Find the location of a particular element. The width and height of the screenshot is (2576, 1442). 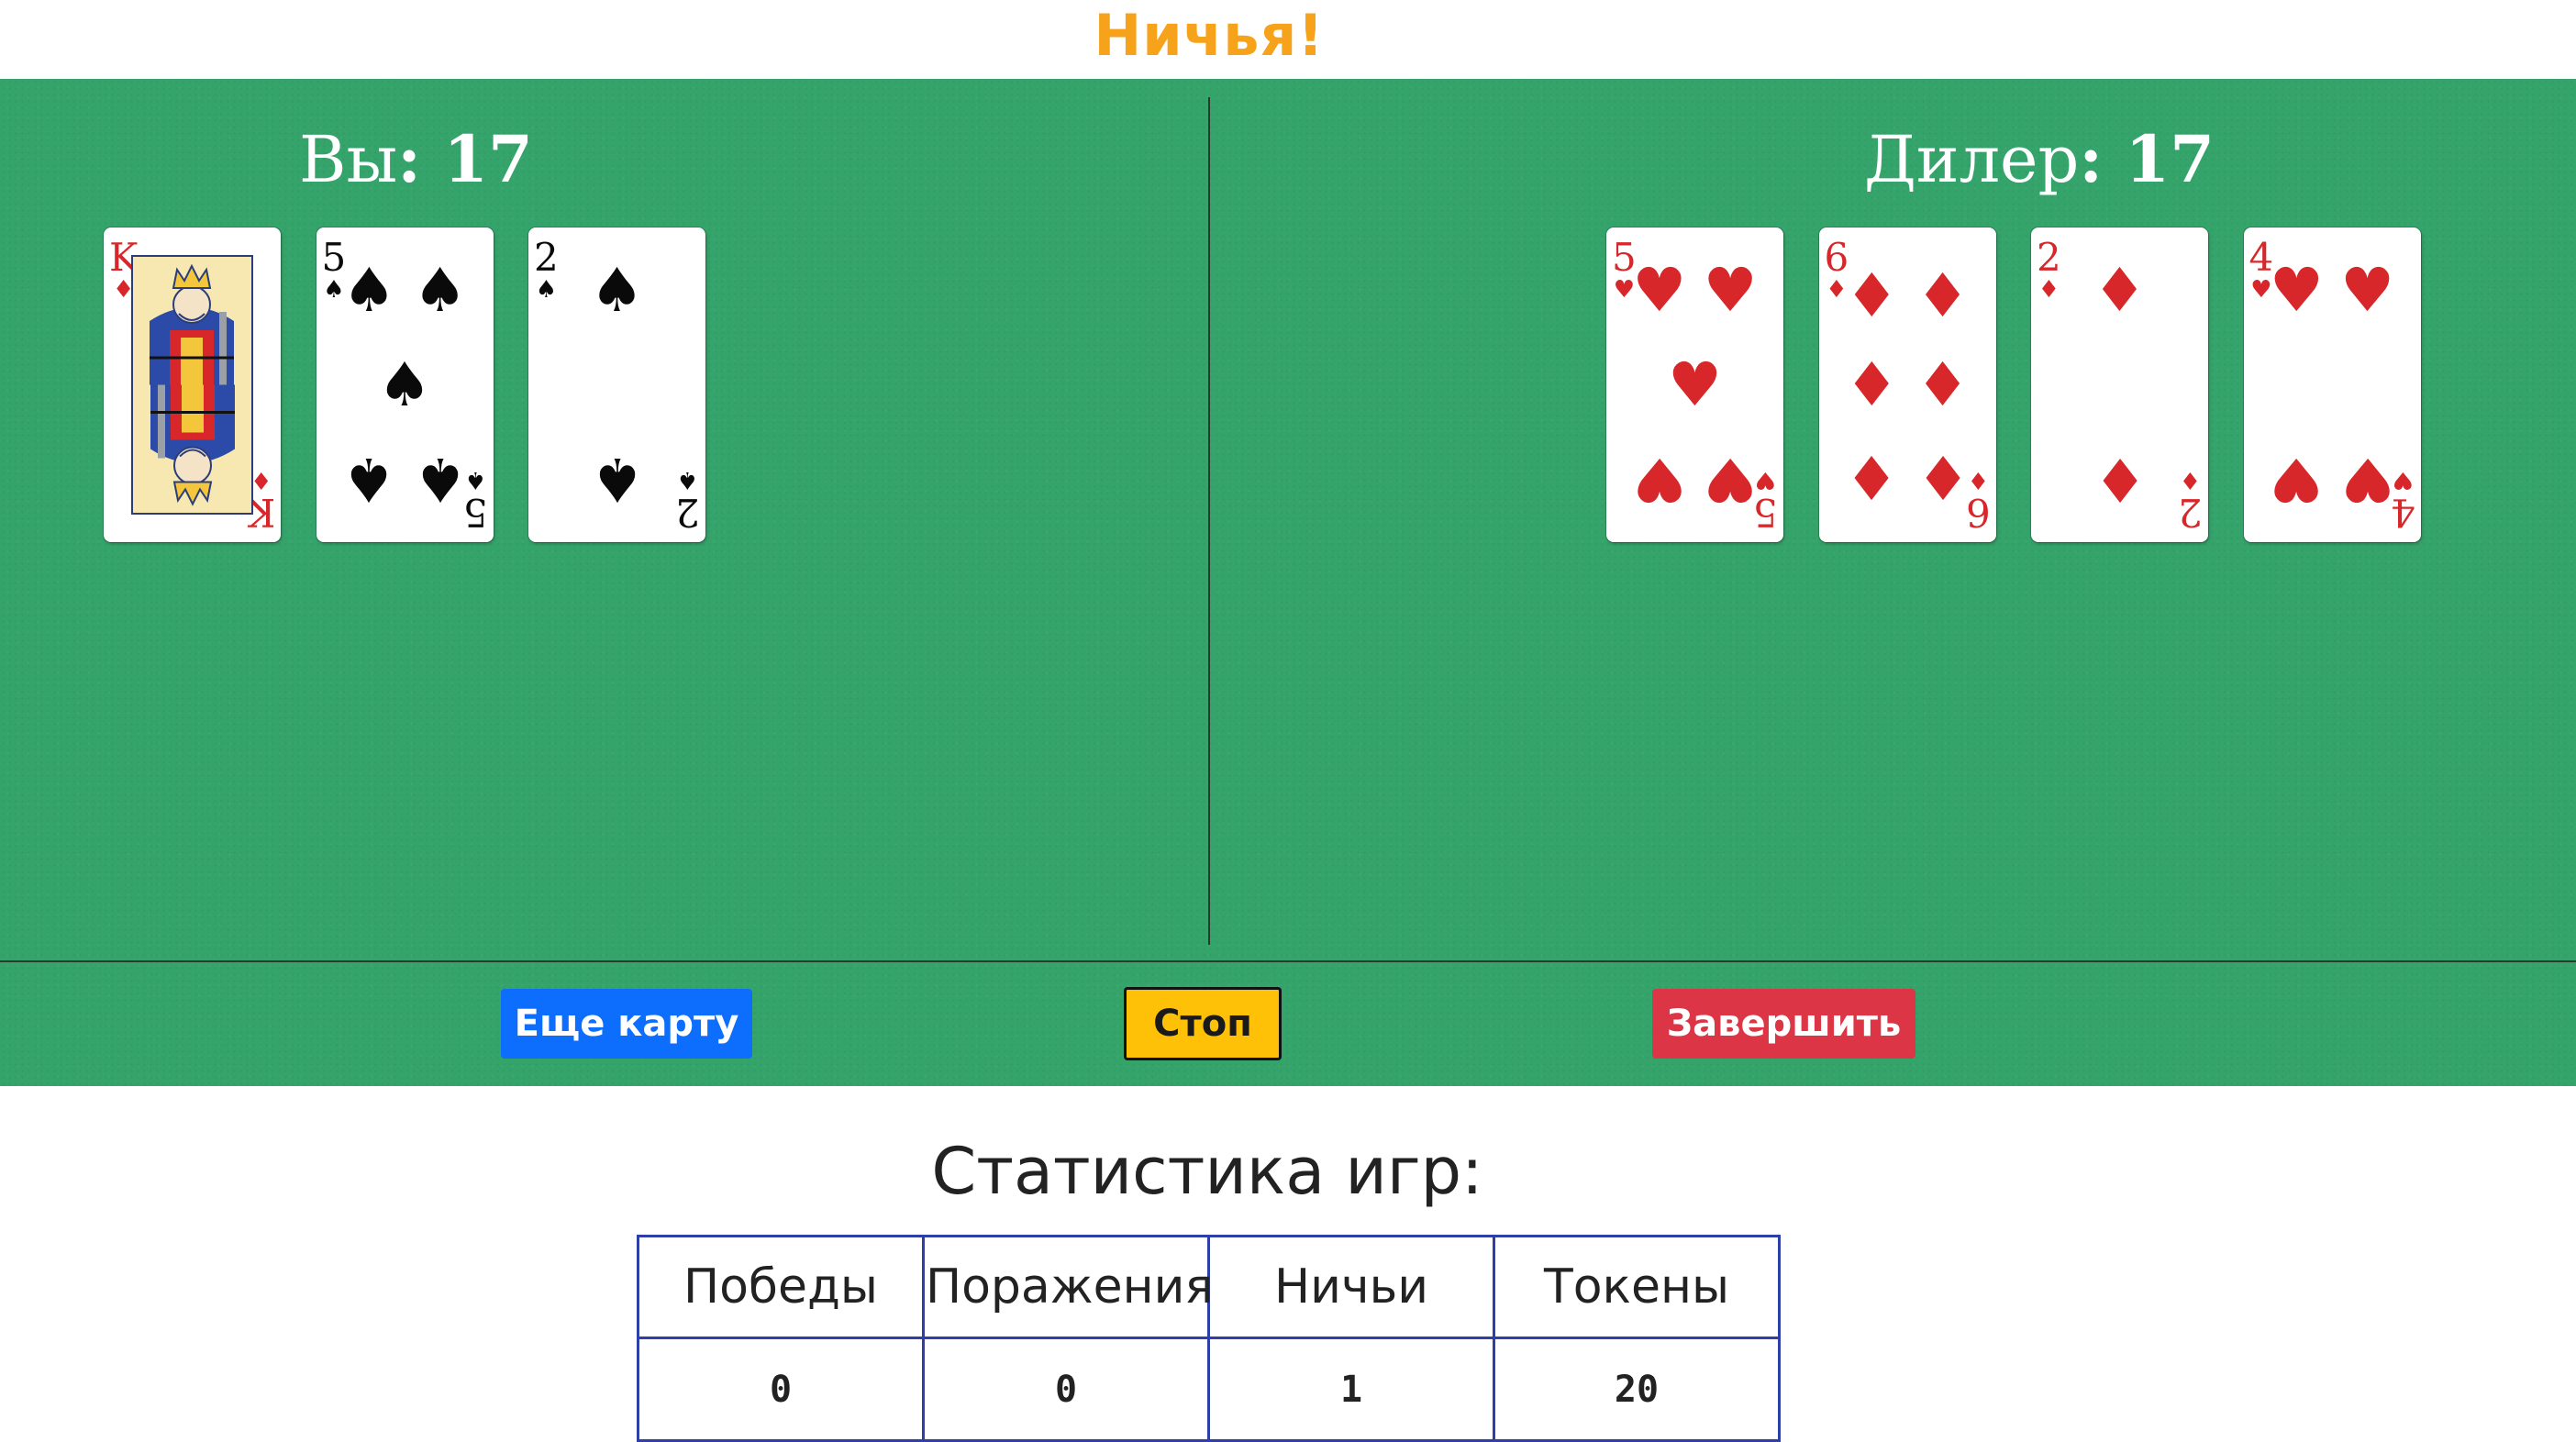

stats-title: Статистика игр: is located at coordinates (1207, 1171).